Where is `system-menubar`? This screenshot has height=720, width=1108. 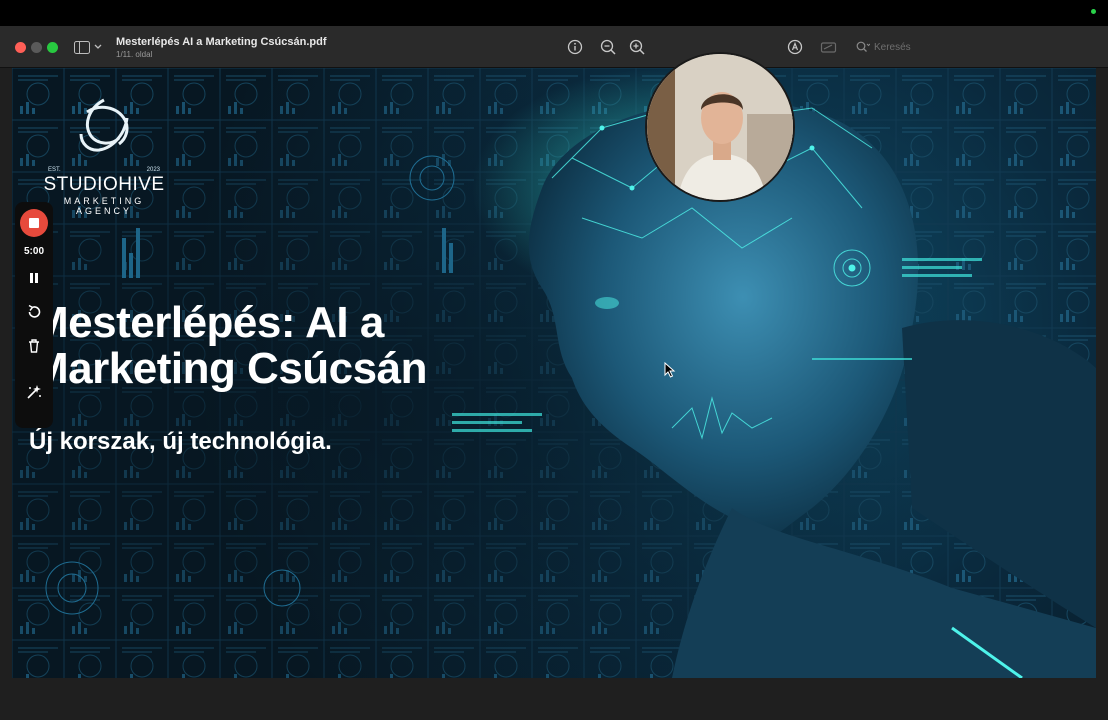
system-menubar is located at coordinates (554, 13).